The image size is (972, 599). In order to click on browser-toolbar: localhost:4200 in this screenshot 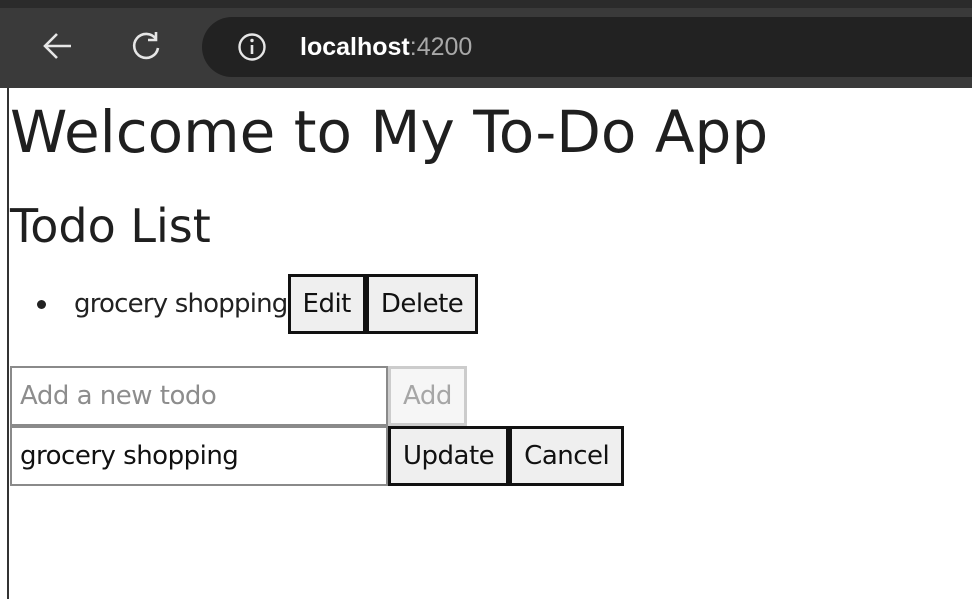, I will do `click(486, 44)`.